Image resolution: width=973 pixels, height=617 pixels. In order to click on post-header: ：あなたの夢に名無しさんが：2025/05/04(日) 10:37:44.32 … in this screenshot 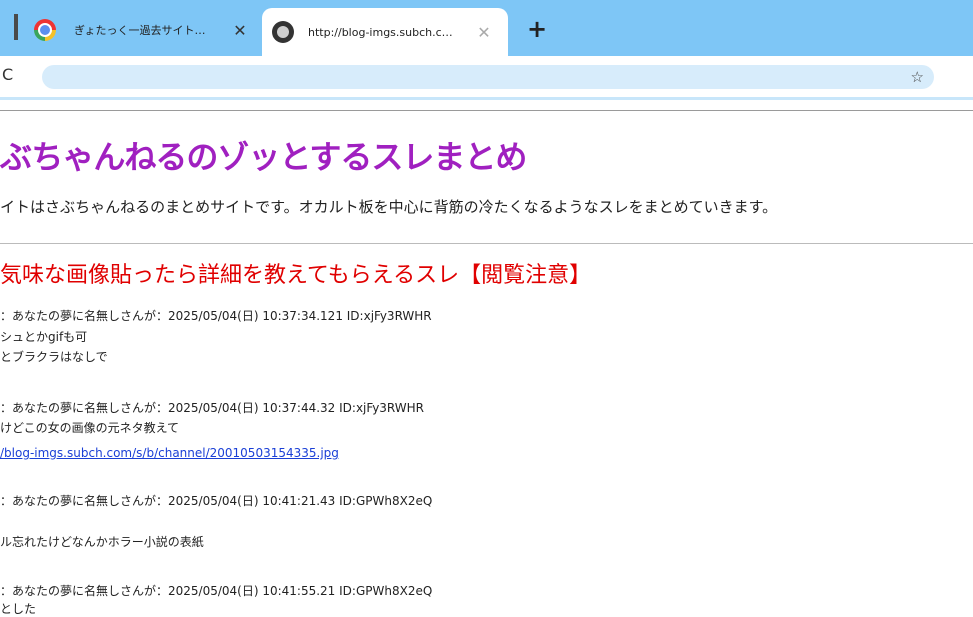, I will do `click(212, 408)`.